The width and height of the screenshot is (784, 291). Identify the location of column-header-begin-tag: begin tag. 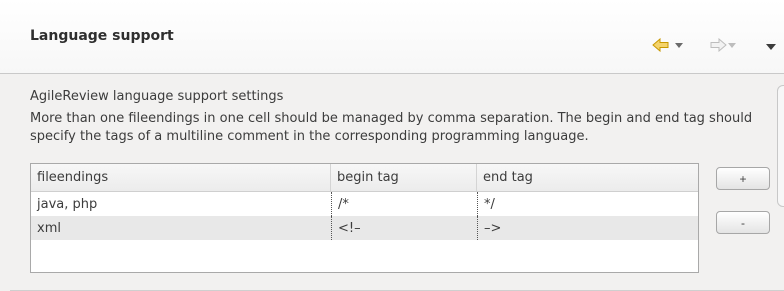
(404, 177).